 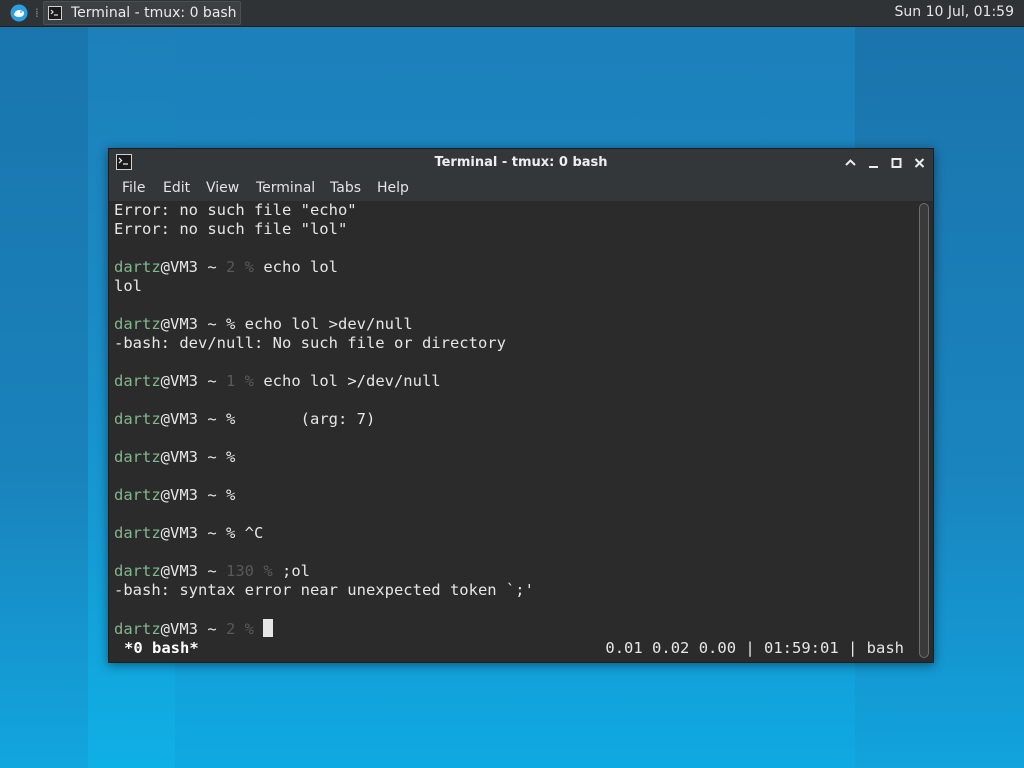 What do you see at coordinates (55, 13) in the screenshot?
I see `terminal-icon` at bounding box center [55, 13].